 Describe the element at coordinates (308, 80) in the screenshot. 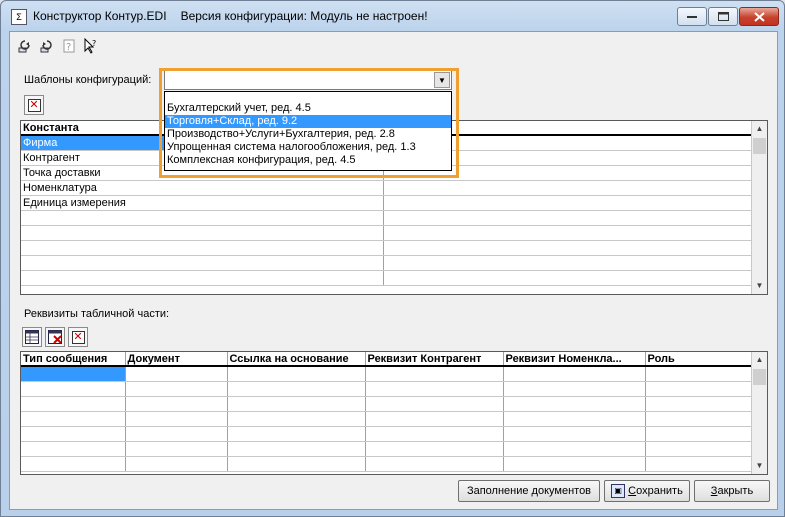

I see `templates-combo: ▼` at that location.